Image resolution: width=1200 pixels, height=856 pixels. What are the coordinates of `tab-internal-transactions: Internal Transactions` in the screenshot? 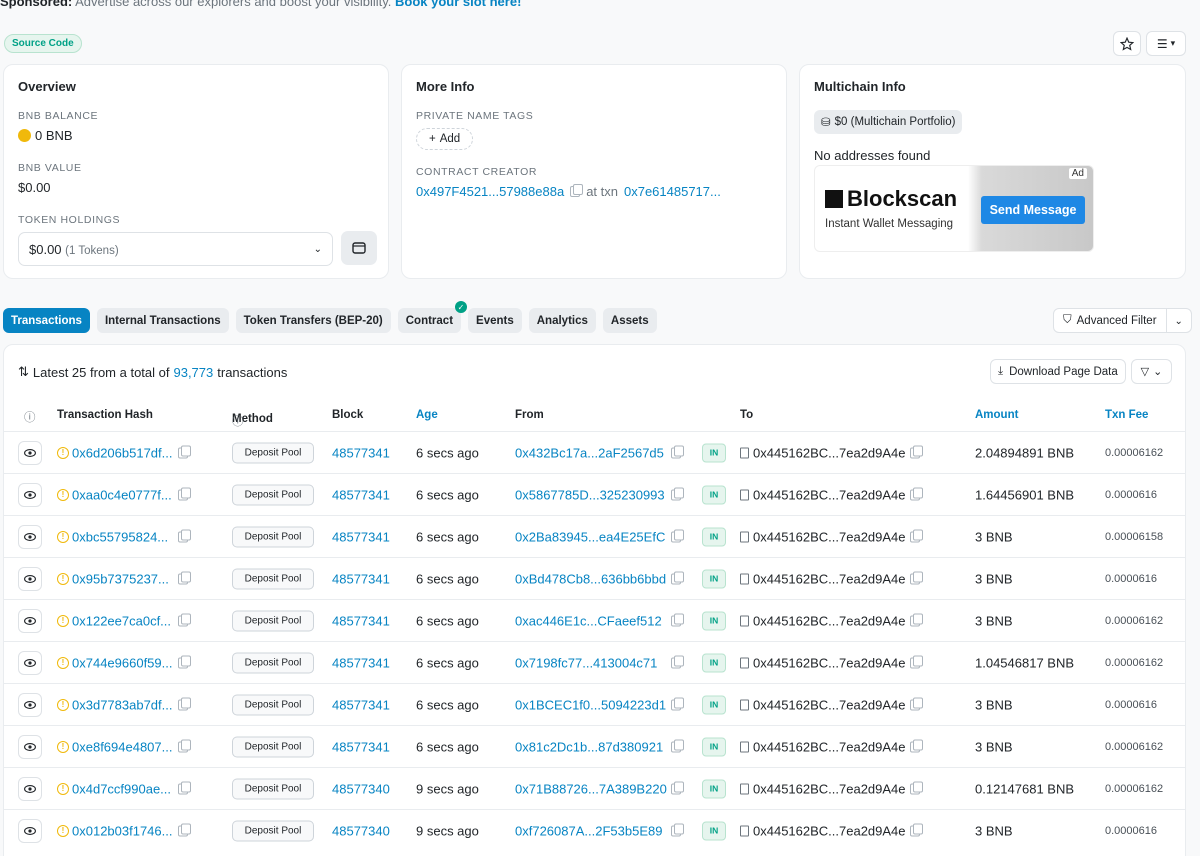 It's located at (162, 320).